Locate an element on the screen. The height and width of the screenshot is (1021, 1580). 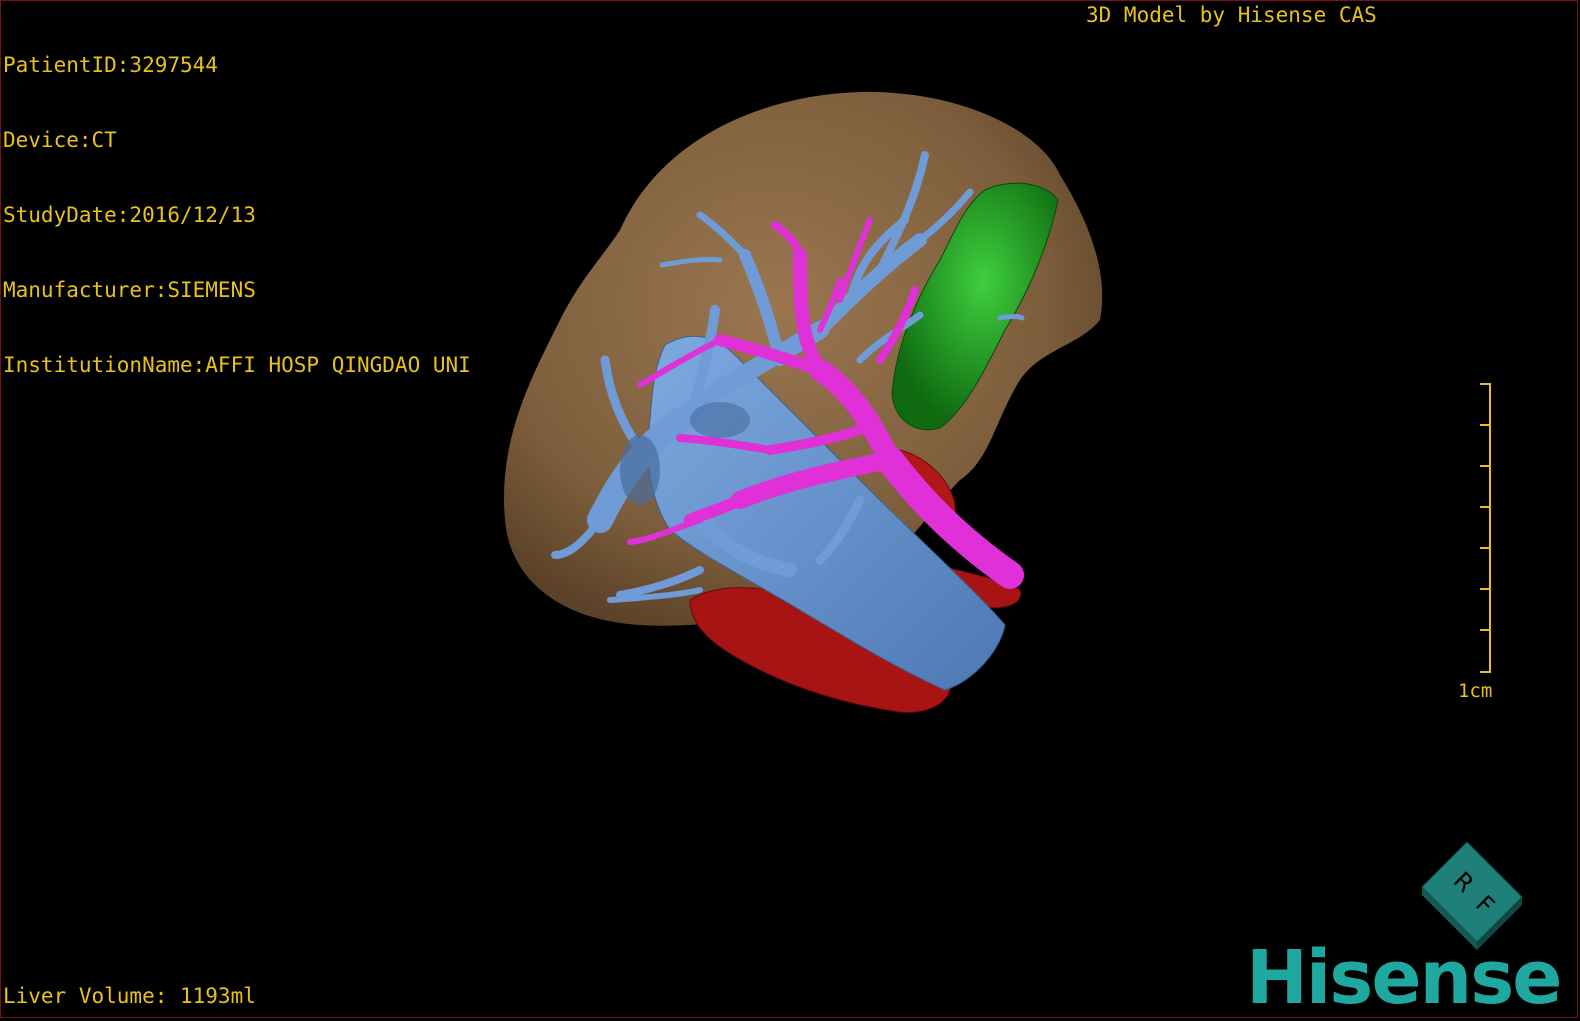
manufacturer-text: Manufacturer:SIEMENS is located at coordinates (129, 290).